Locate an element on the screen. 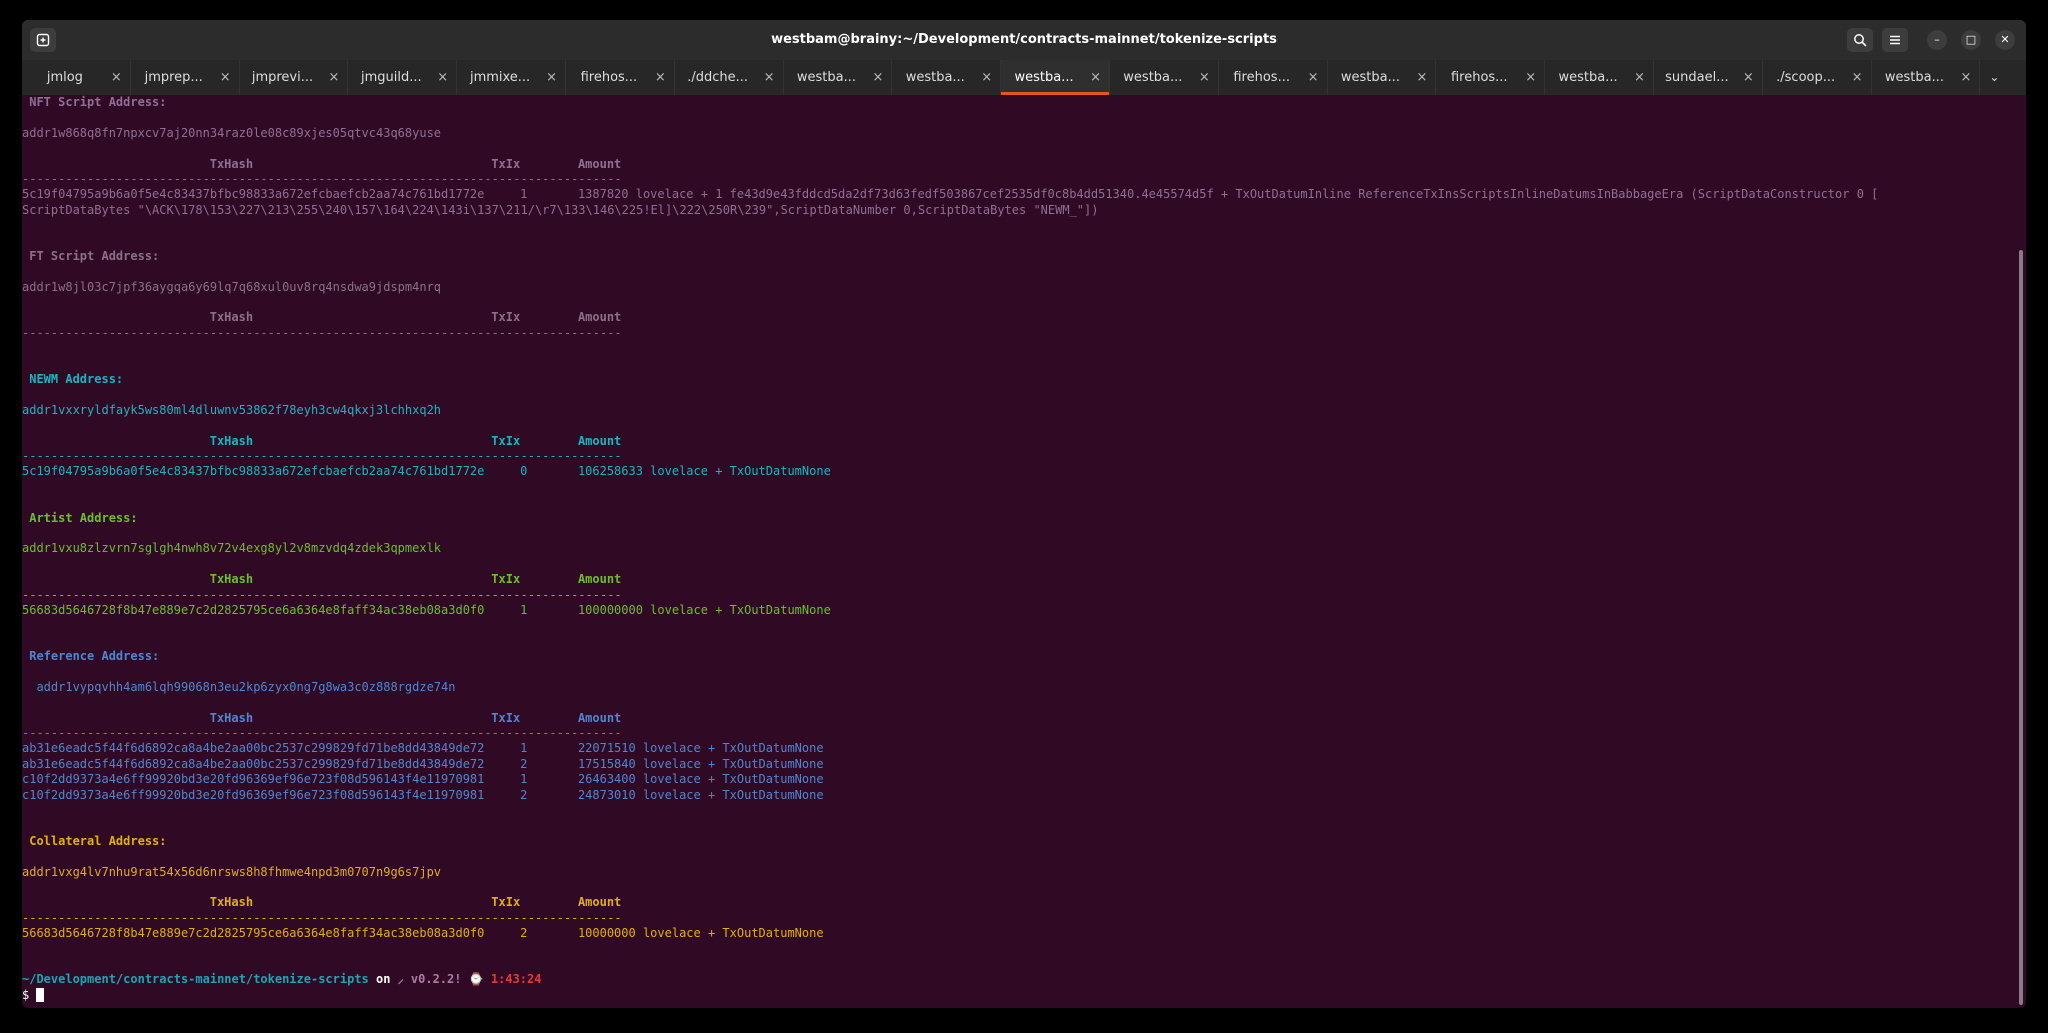 The width and height of the screenshot is (2048, 1033). menu-button is located at coordinates (1895, 40).